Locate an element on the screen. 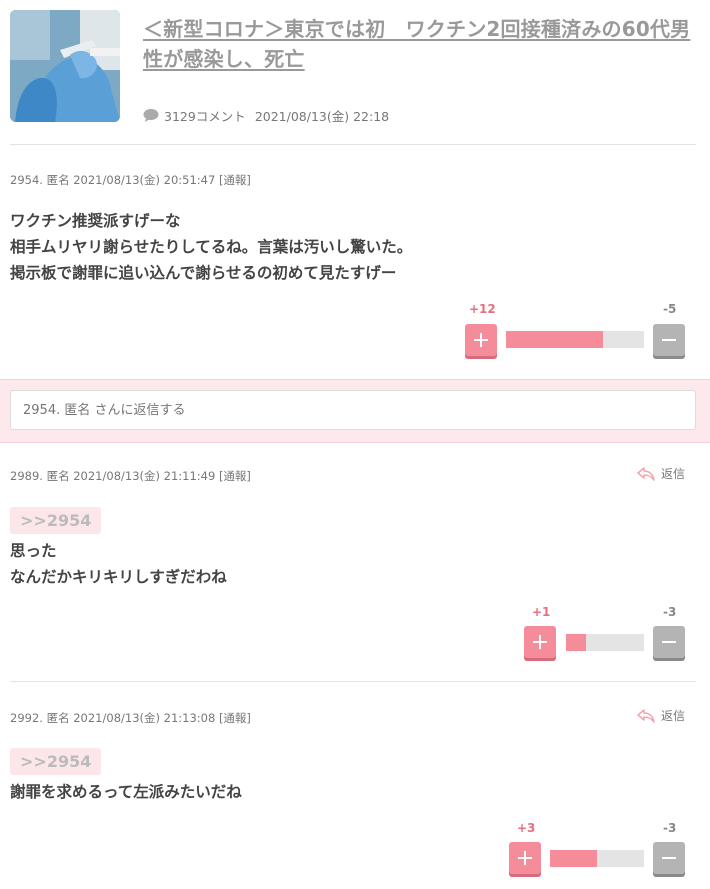 This screenshot has width=710, height=889. comment-header: 2954. 匿名 2021/08/13(金) 20:51:47 [通報] is located at coordinates (130, 180).